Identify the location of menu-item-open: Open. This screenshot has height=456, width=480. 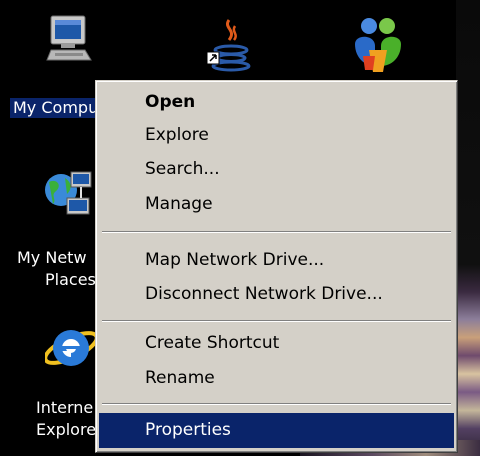
(276, 102).